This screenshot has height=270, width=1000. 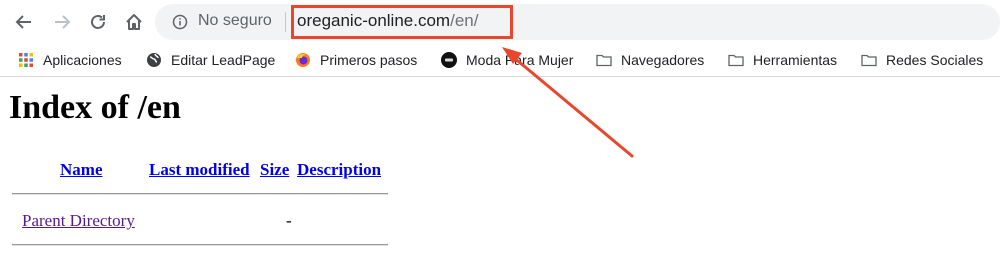 I want to click on page-title: Index of /en, so click(x=95, y=107).